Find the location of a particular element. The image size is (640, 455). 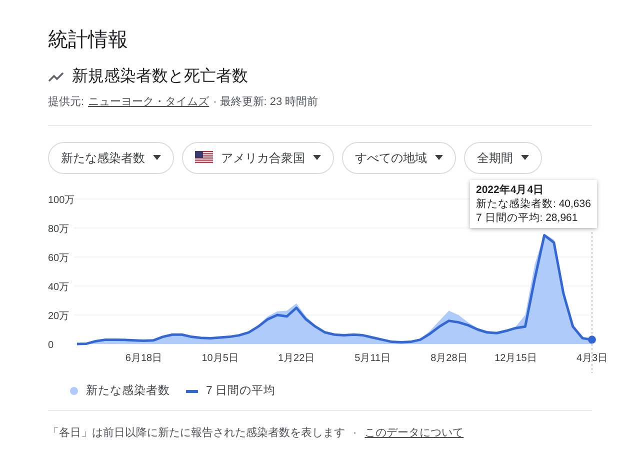

x-axis-label: 5月11日 is located at coordinates (372, 358).